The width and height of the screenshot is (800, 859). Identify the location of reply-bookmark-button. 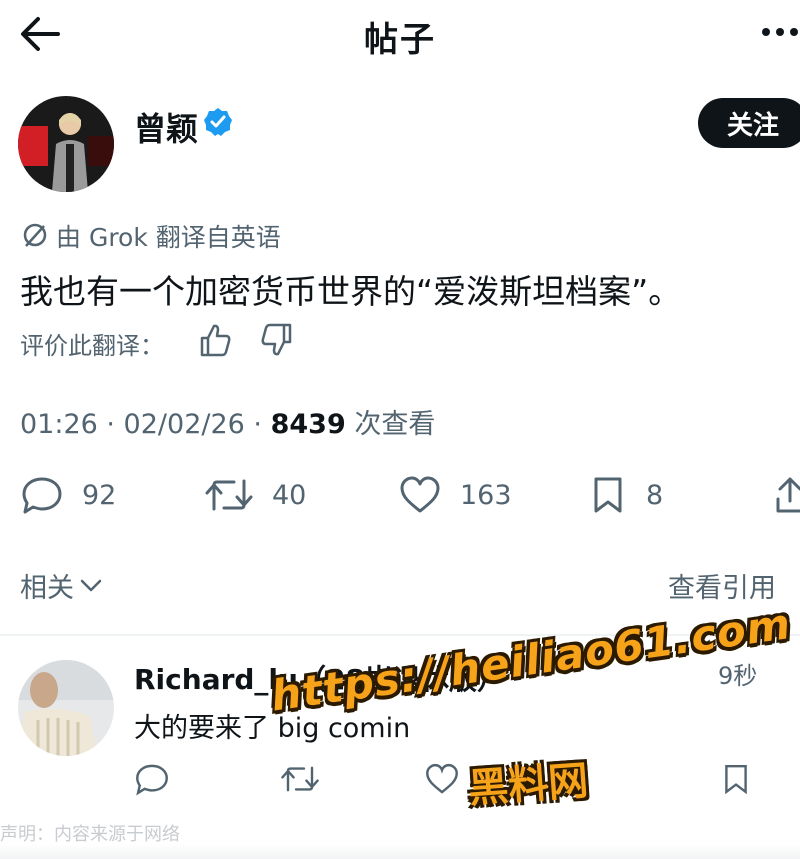
(740, 780).